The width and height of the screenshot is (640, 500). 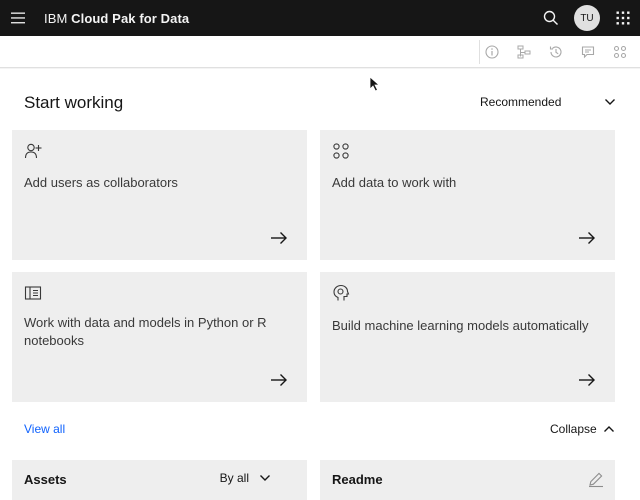 I want to click on project-toolbar, so click(x=320, y=52).